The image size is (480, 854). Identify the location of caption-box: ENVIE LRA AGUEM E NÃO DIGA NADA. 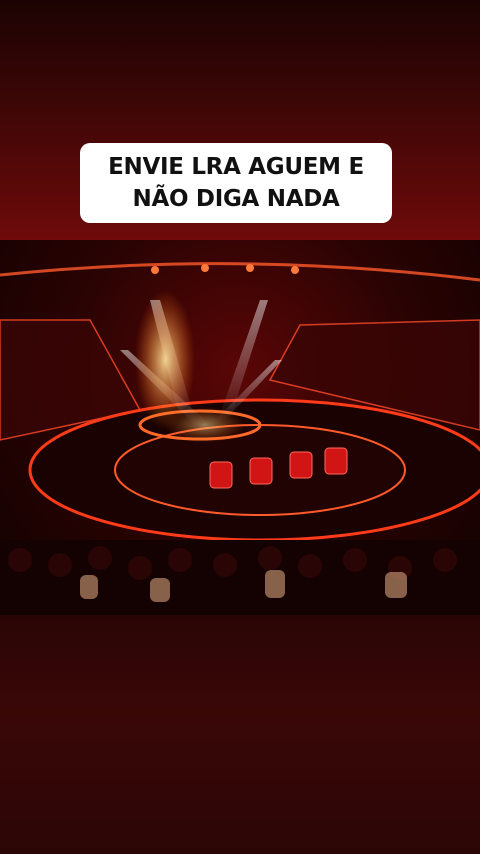
(236, 183).